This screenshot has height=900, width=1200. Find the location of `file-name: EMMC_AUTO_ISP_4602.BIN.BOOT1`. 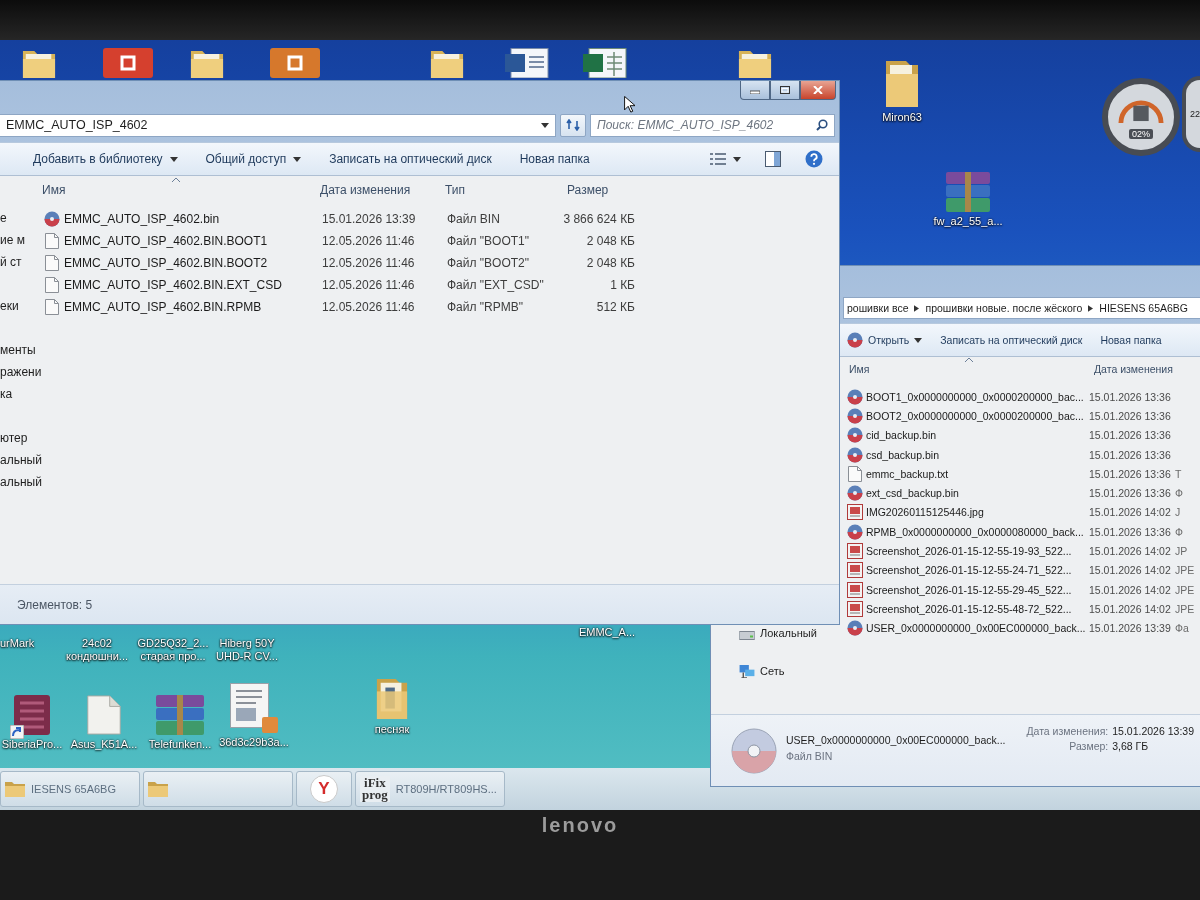

file-name: EMMC_AUTO_ISP_4602.BIN.BOOT1 is located at coordinates (189, 241).